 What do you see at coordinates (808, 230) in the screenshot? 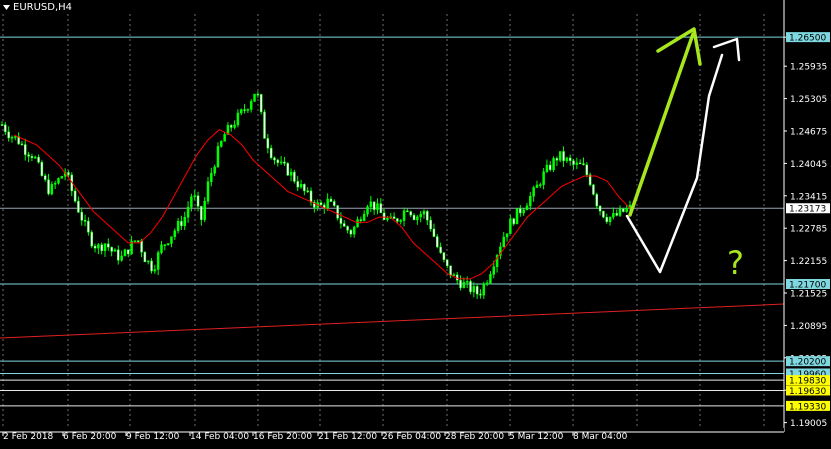
I see `y-tick-label: 1.22785` at bounding box center [808, 230].